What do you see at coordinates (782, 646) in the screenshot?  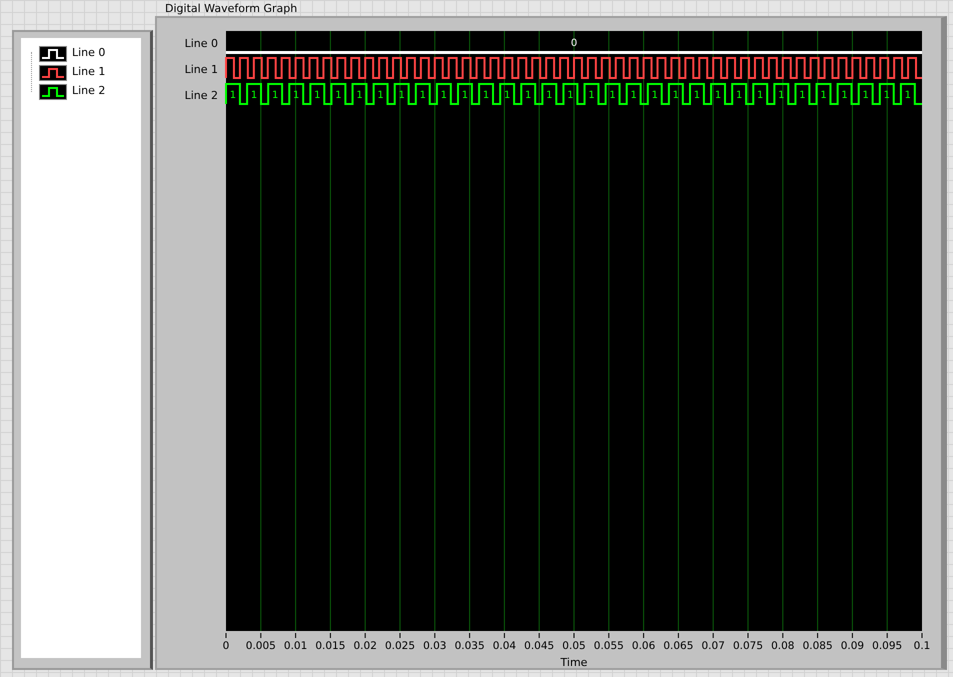 I see `tick-label: 0.08` at bounding box center [782, 646].